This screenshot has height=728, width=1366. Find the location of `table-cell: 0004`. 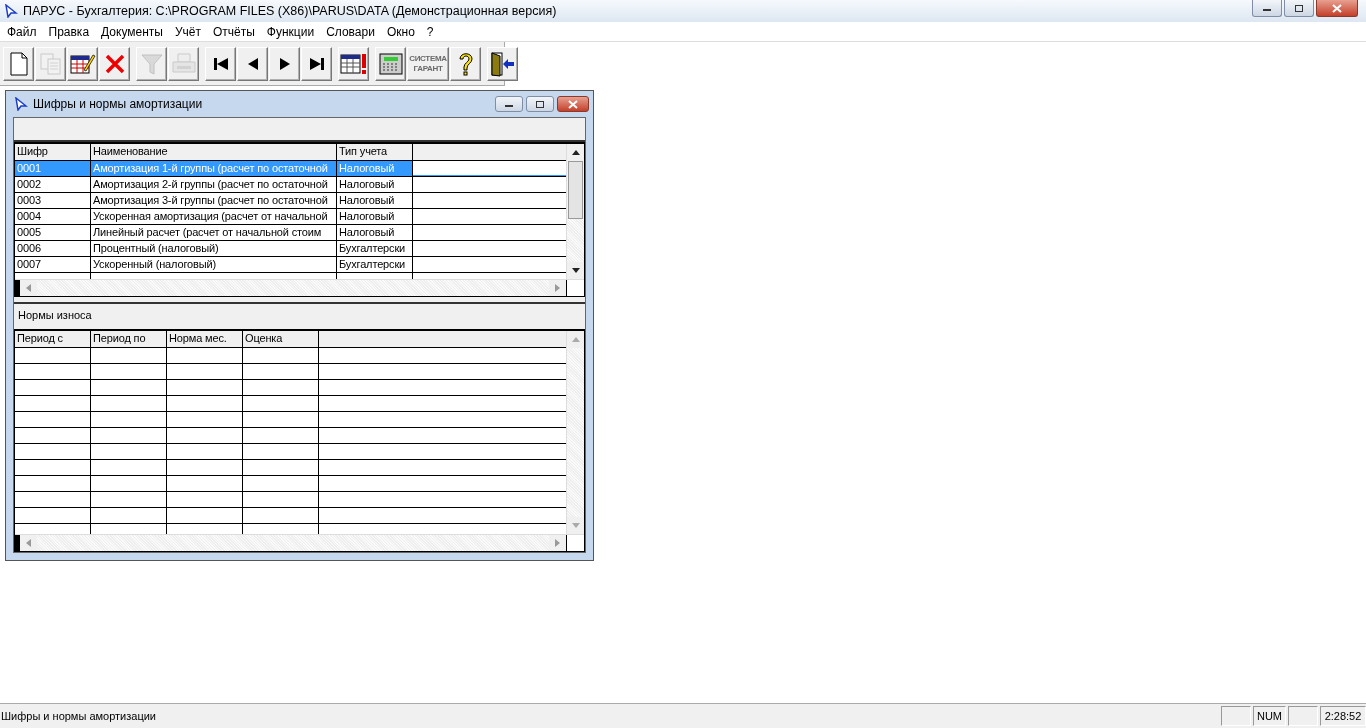

table-cell: 0004 is located at coordinates (53, 216).